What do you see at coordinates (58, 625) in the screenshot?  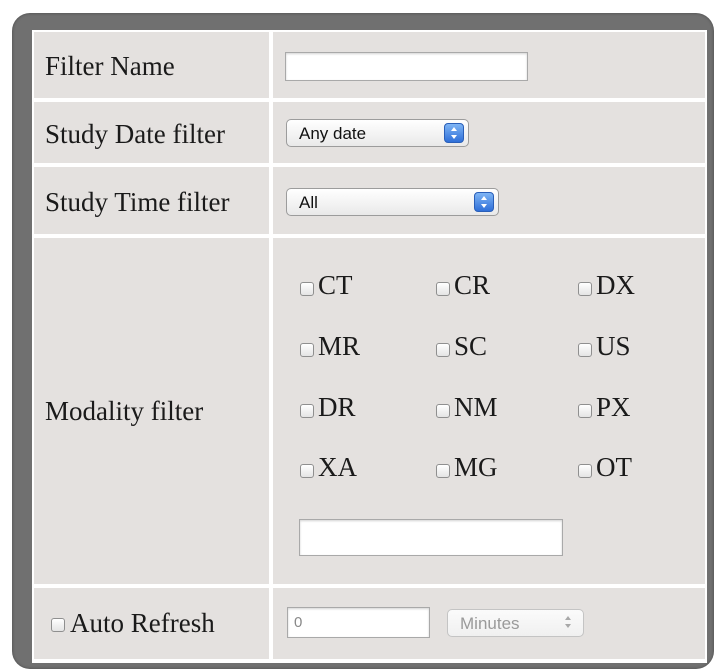 I see `auto-refresh-checkbox` at bounding box center [58, 625].